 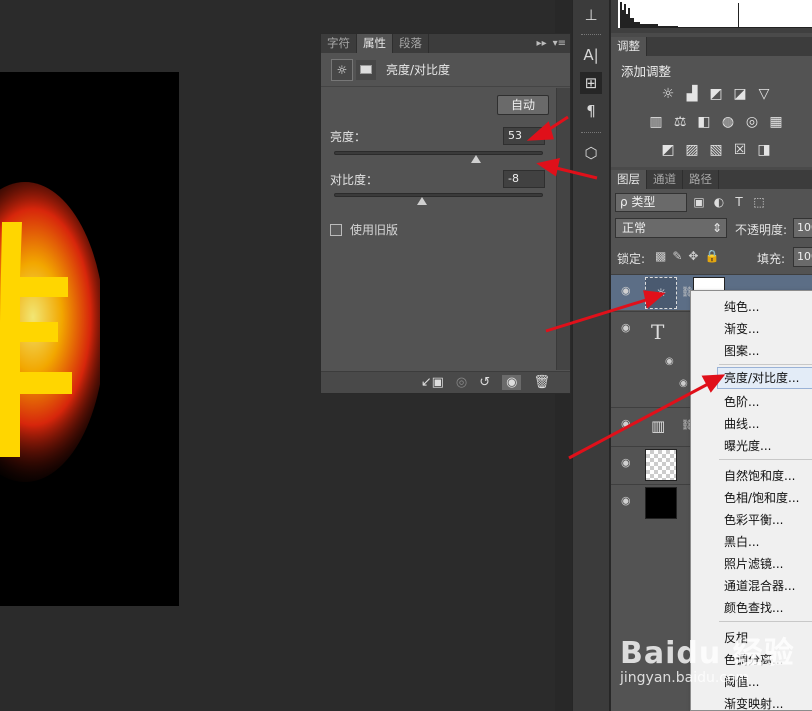 What do you see at coordinates (690, 256) in the screenshot?
I see `lock-icons: ▩✎✥🔒` at bounding box center [690, 256].